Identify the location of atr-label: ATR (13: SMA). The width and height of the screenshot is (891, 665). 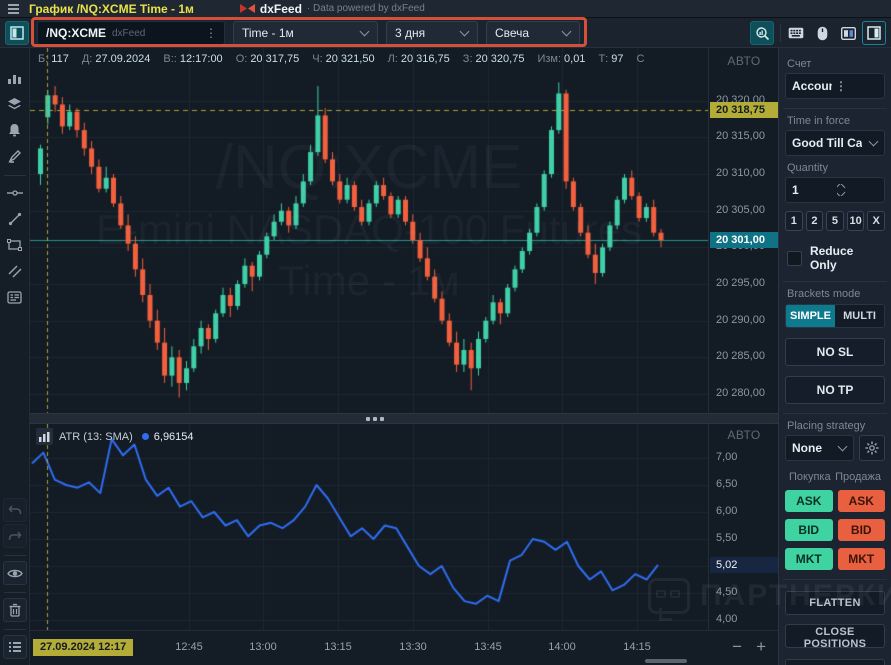
(96, 436).